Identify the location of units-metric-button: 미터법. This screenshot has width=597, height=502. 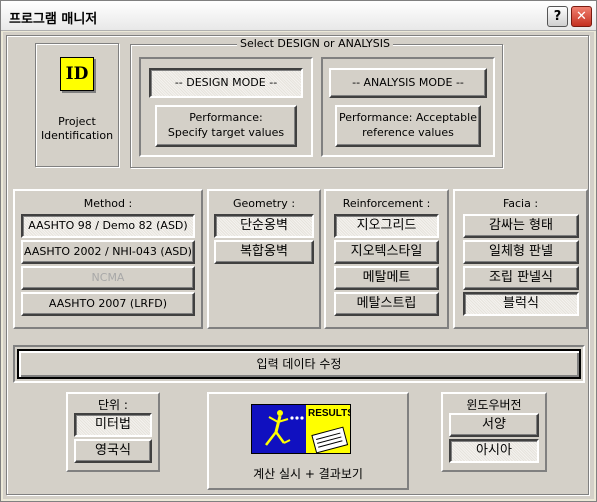
(113, 425).